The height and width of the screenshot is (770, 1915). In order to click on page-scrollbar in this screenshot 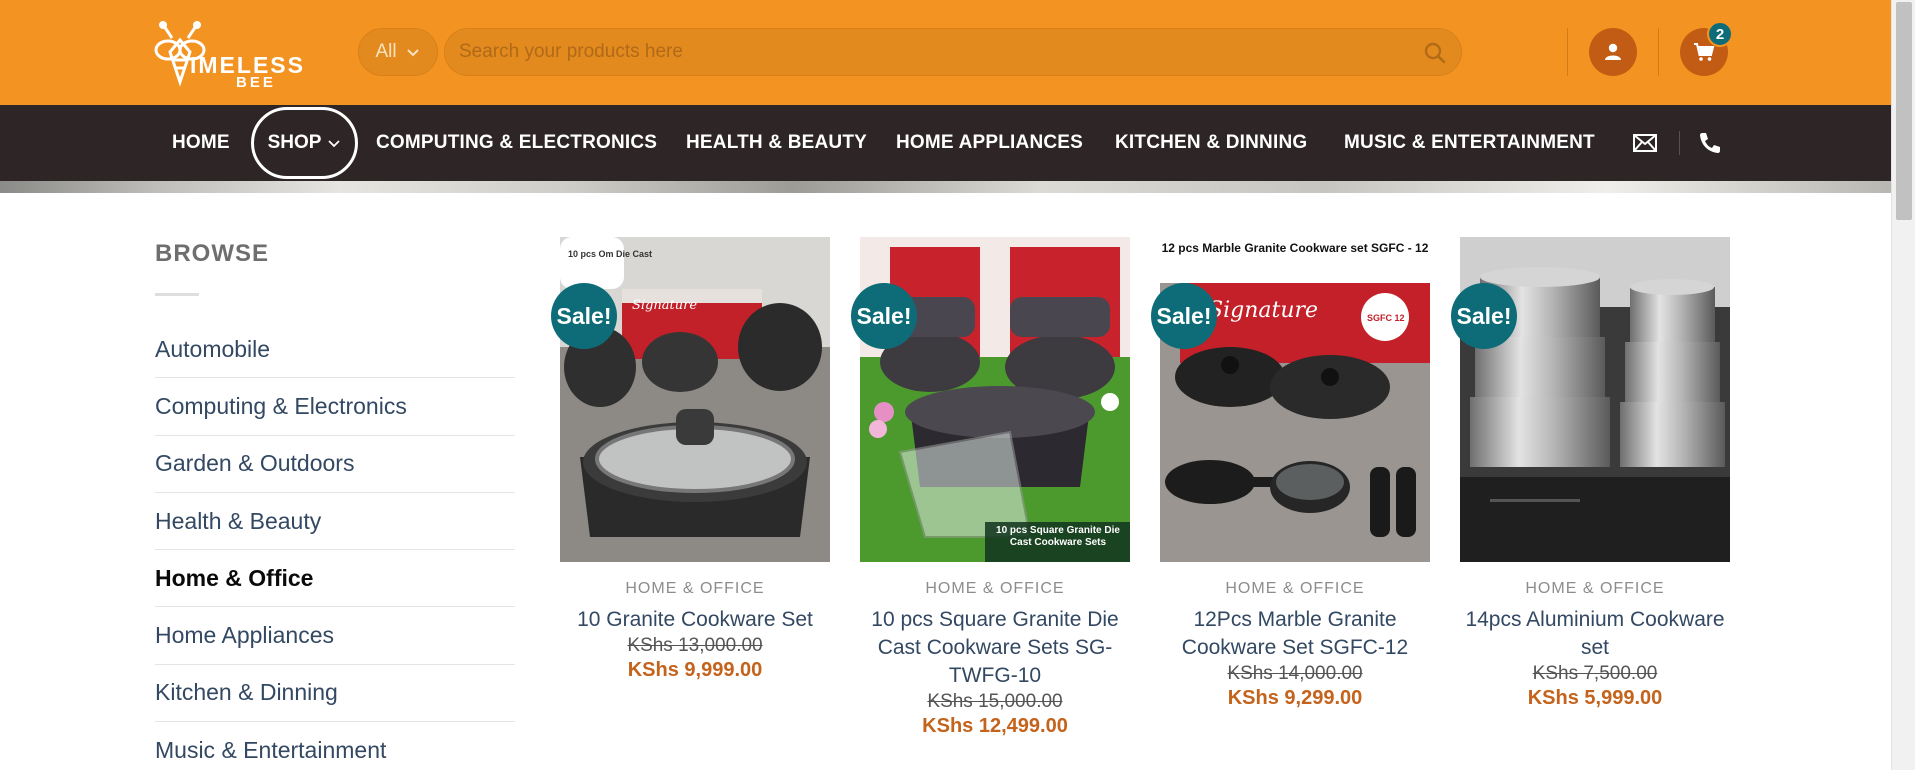, I will do `click(1903, 385)`.